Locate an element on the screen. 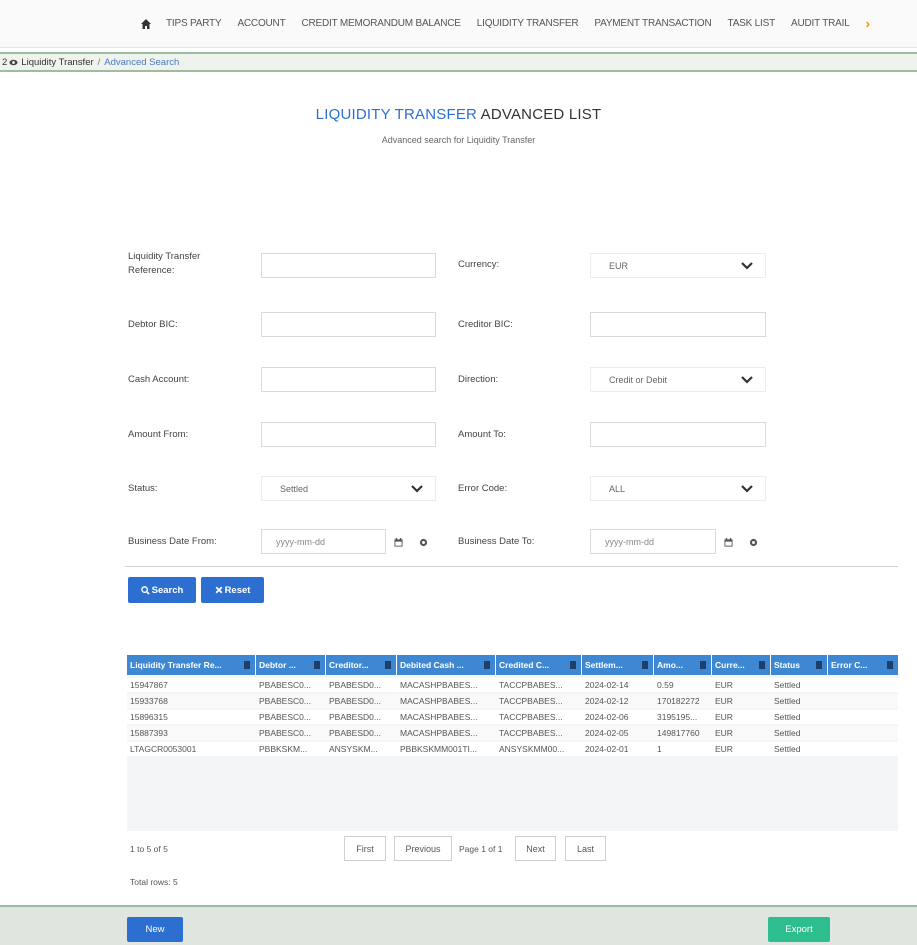  reference-input is located at coordinates (348, 265).